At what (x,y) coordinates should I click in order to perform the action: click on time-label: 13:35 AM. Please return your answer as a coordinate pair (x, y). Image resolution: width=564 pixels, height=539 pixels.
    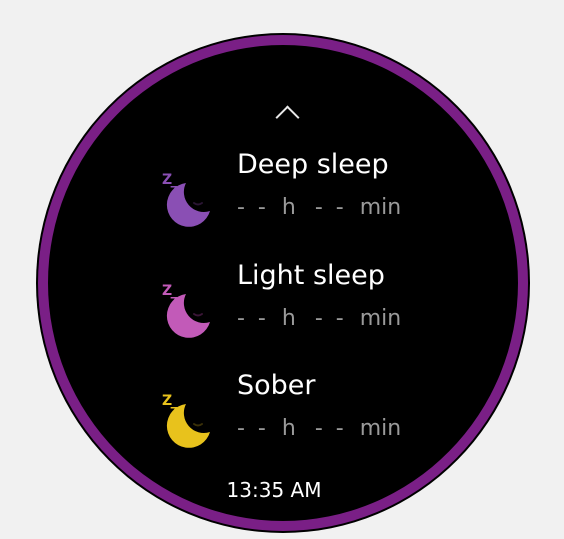
    Looking at the image, I should click on (274, 490).